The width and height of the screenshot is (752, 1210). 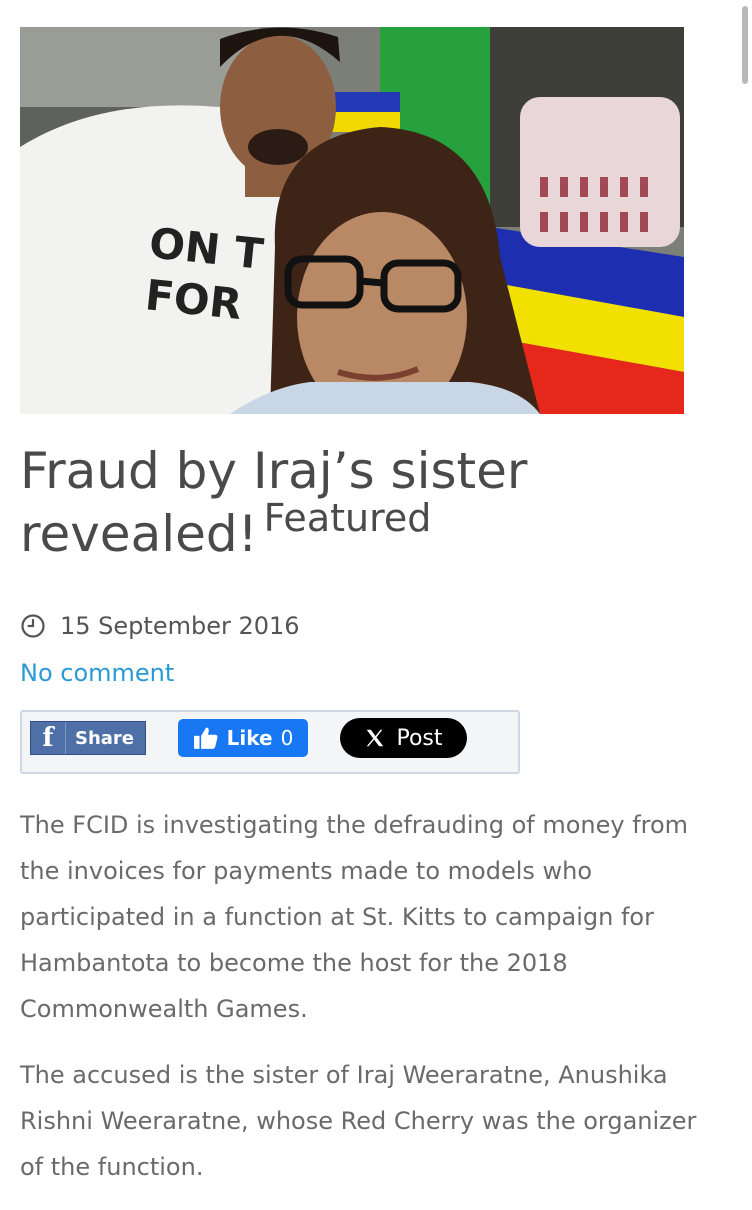 I want to click on thumbs-up-icon, so click(x=205, y=738).